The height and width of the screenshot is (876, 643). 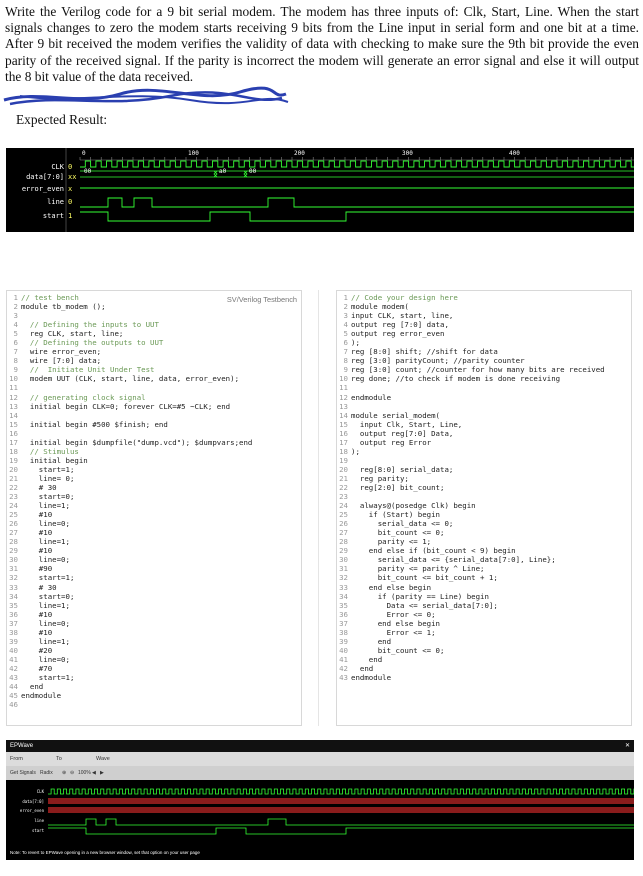 I want to click on code-line: 22 reg[2:0] bit_count;, so click(x=484, y=487).